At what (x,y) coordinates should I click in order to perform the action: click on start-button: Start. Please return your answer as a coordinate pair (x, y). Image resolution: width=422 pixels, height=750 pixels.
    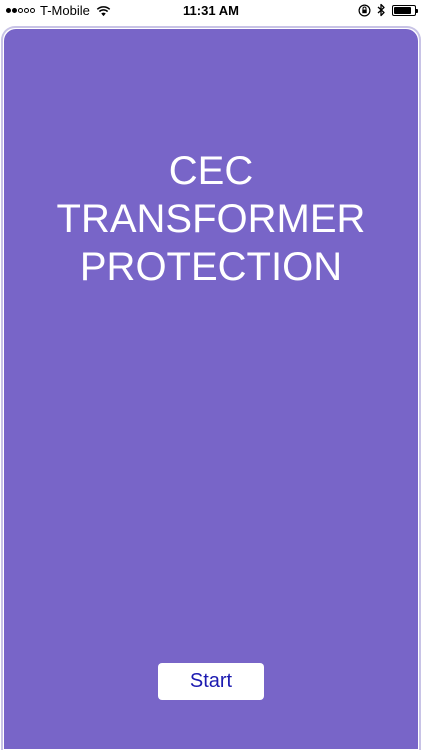
    Looking at the image, I should click on (211, 681).